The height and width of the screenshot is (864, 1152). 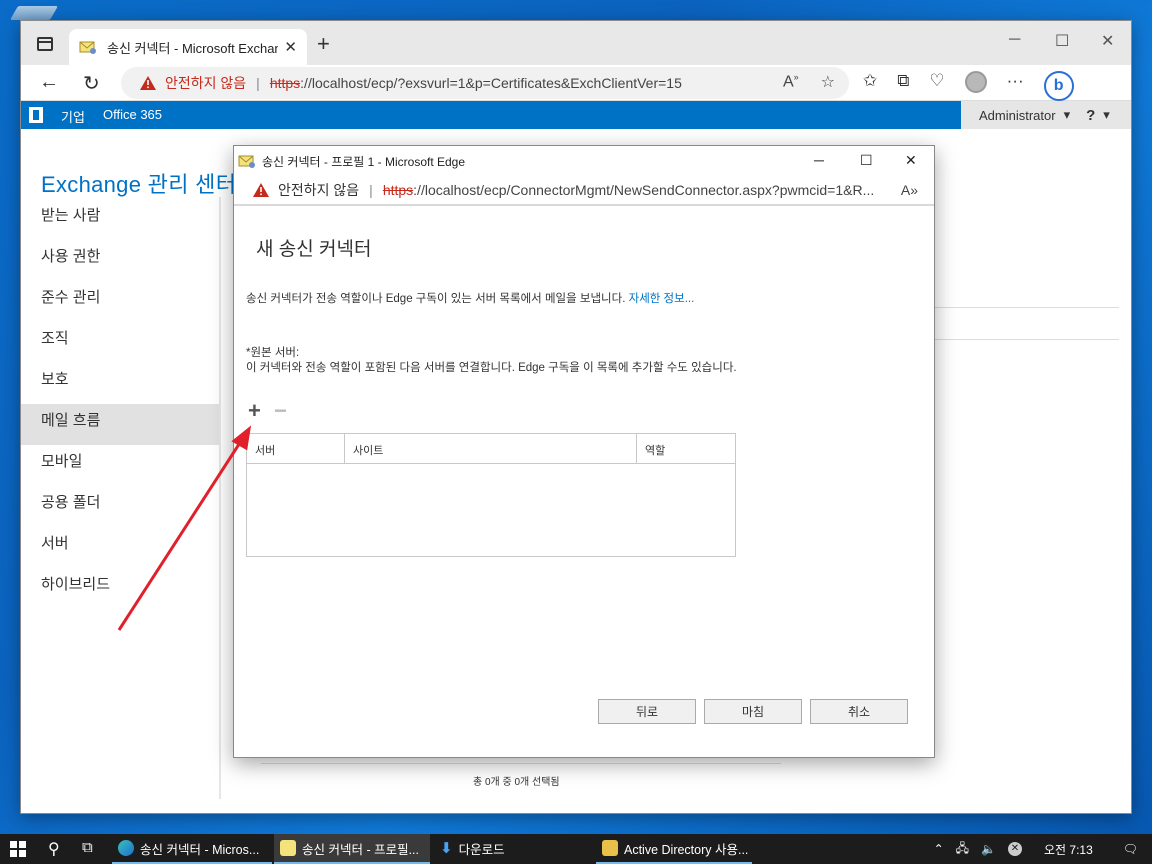 I want to click on office-logo-icon, so click(x=36, y=115).